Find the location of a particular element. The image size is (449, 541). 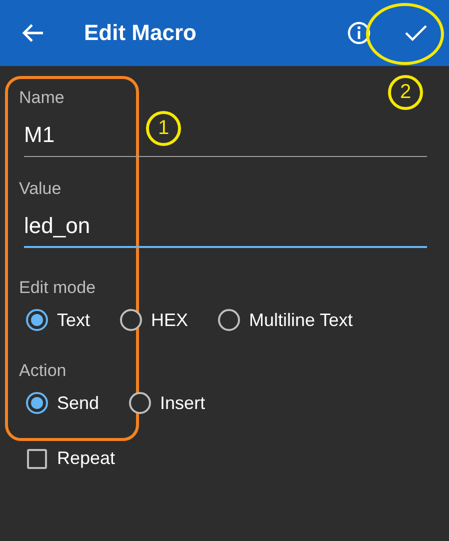

confirm-check-icon is located at coordinates (416, 33).